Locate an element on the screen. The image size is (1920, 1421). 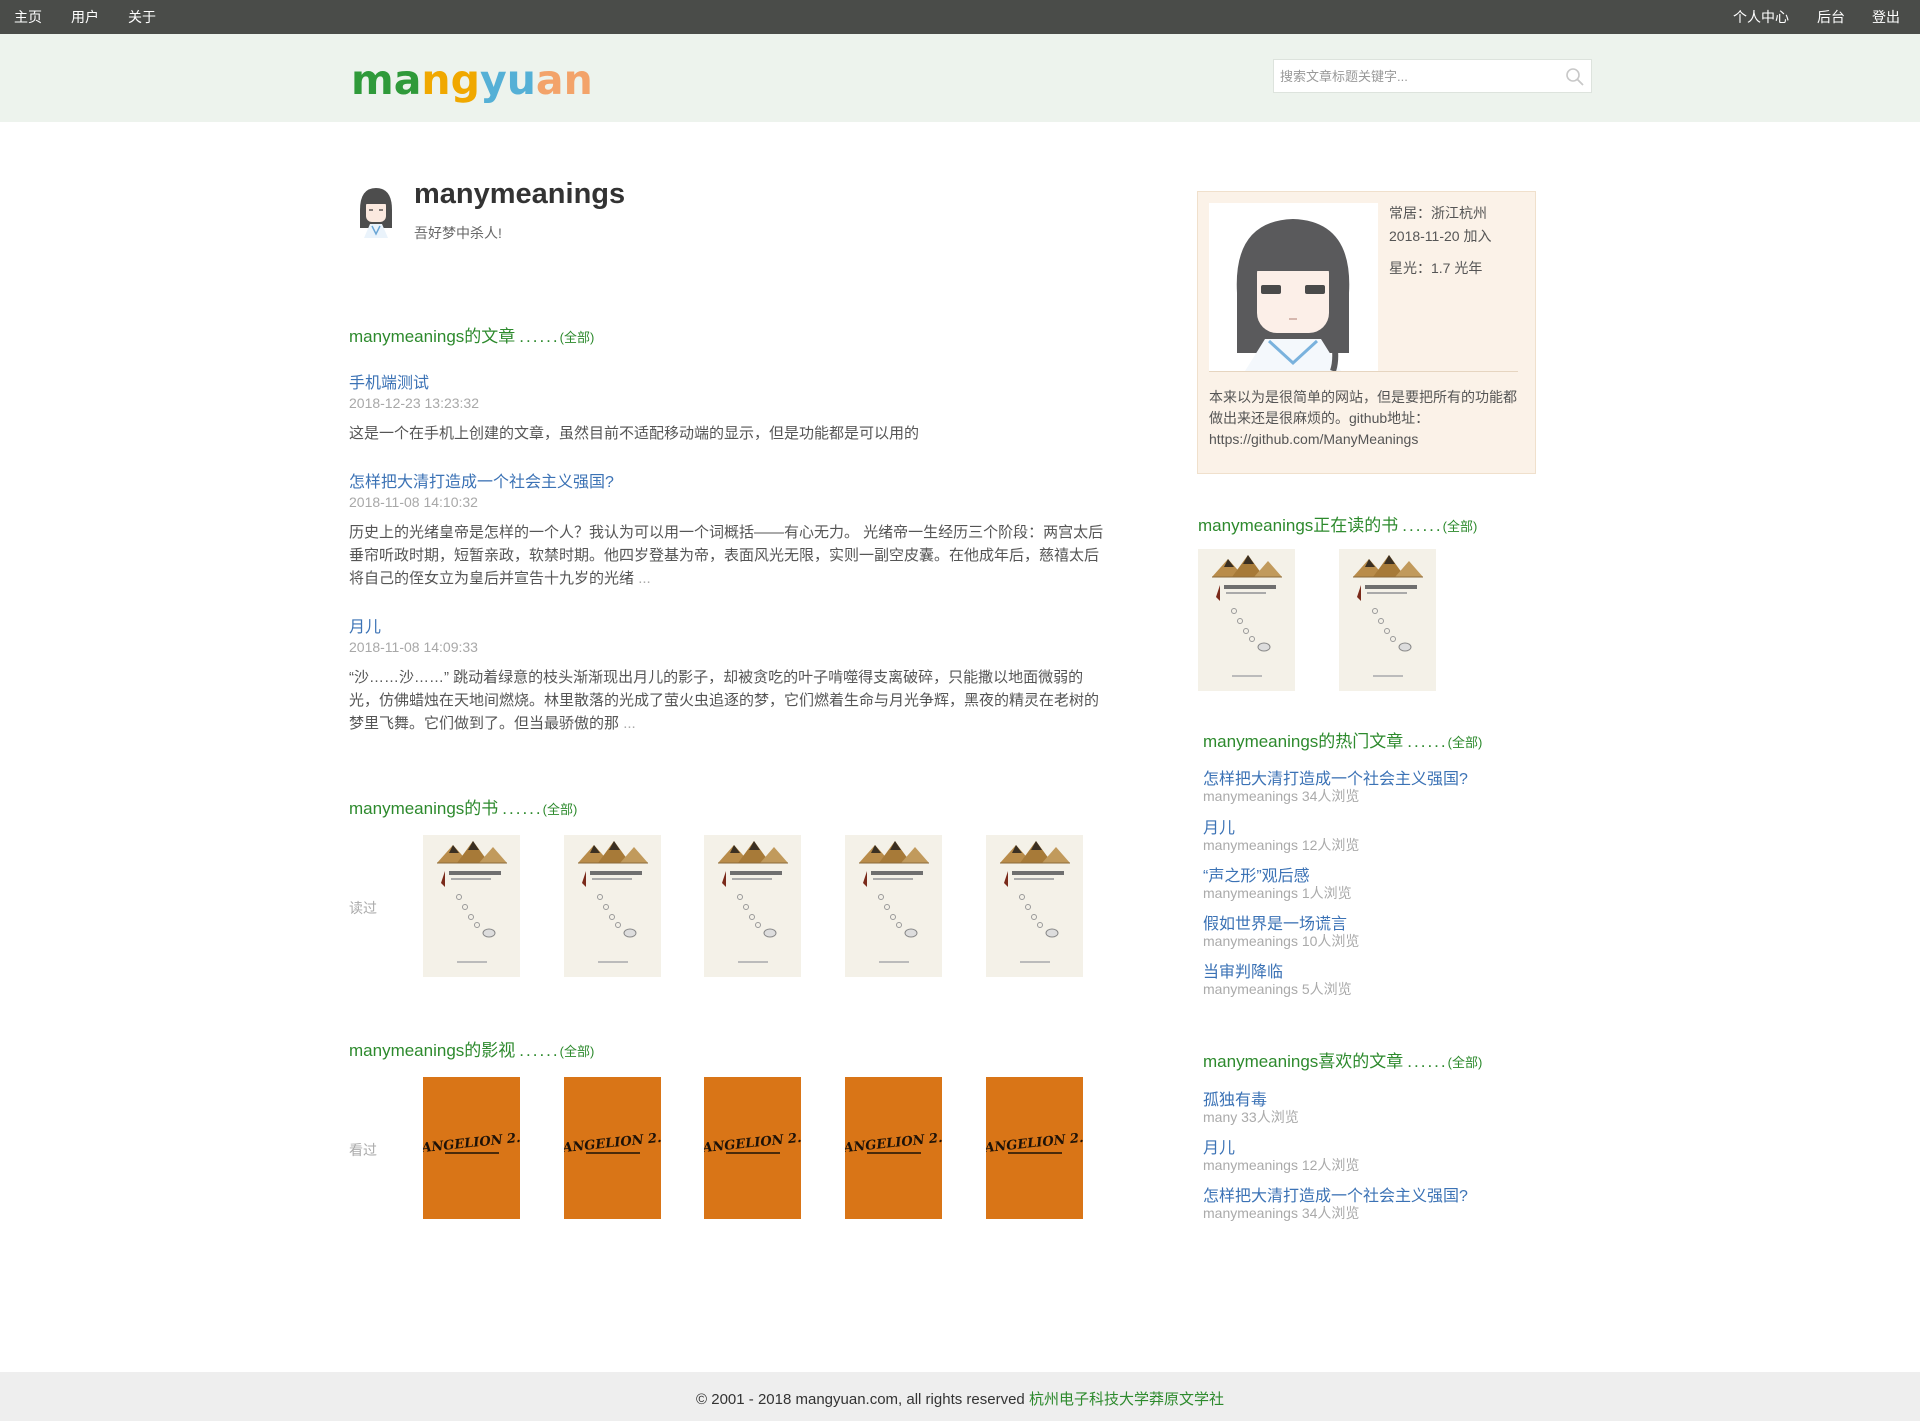
search-input is located at coordinates (1417, 76).